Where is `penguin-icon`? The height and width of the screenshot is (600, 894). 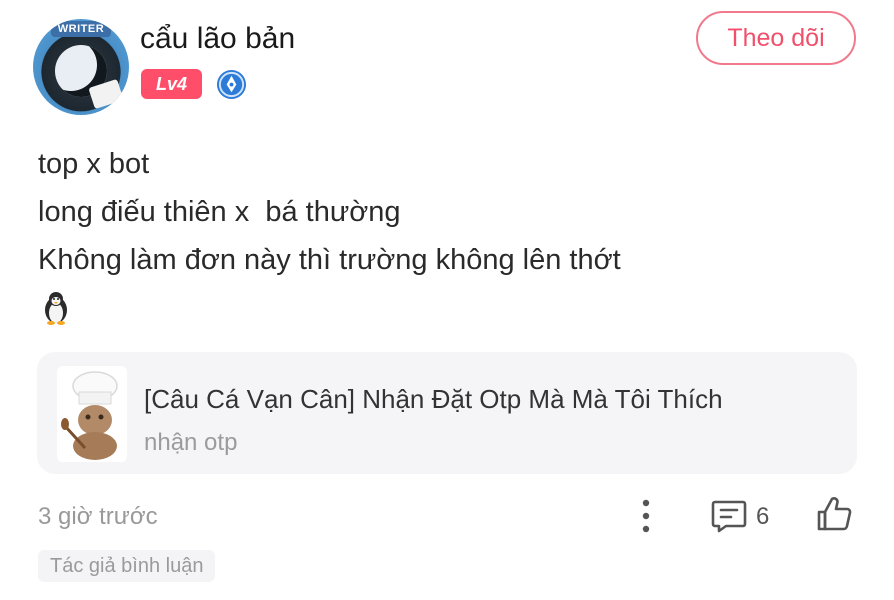
penguin-icon is located at coordinates (56, 308).